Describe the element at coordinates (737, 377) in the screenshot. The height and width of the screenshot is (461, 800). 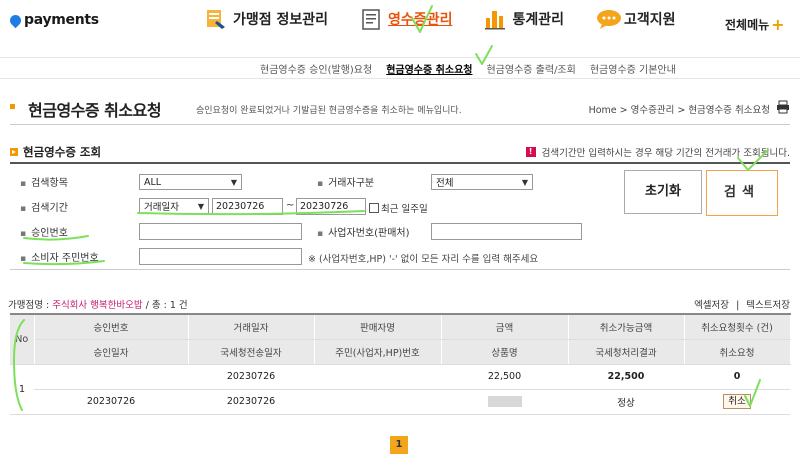
I see `cancel-count-cell: 0` at that location.